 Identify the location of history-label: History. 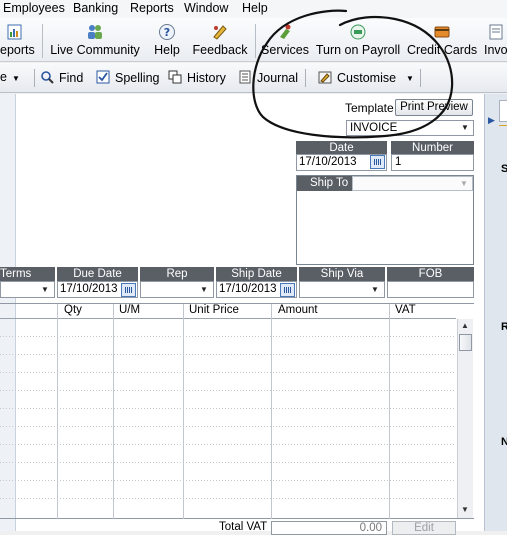
(206, 78).